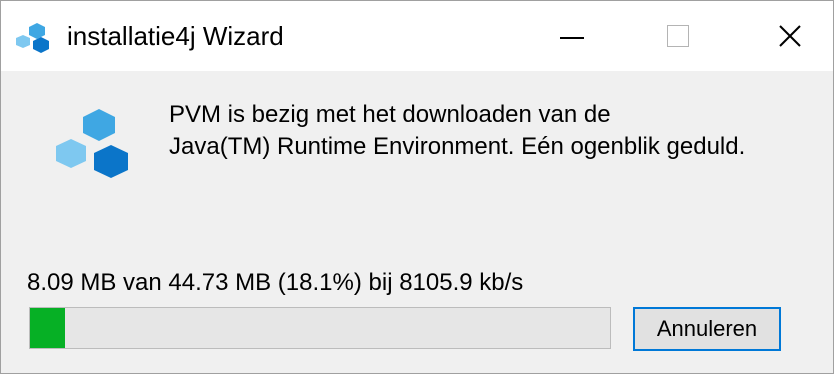 Image resolution: width=834 pixels, height=374 pixels. What do you see at coordinates (175, 36) in the screenshot?
I see `window-title: installatie4j Wizard` at bounding box center [175, 36].